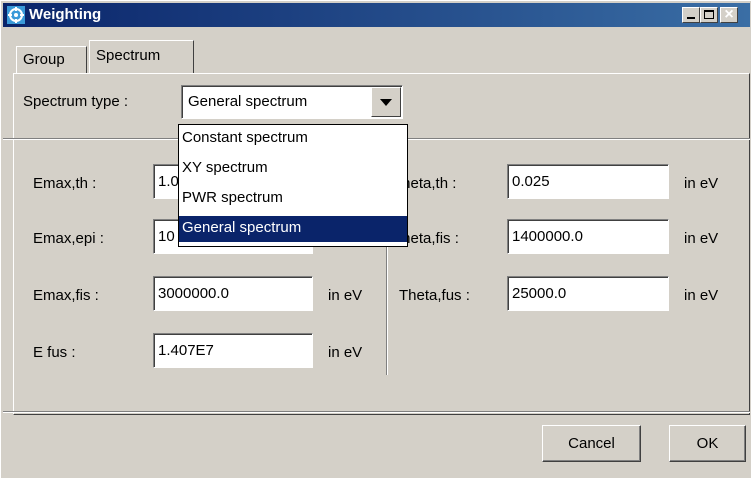 This screenshot has width=751, height=478. What do you see at coordinates (588, 236) in the screenshot?
I see `theta-fis-field: 1400000.0` at bounding box center [588, 236].